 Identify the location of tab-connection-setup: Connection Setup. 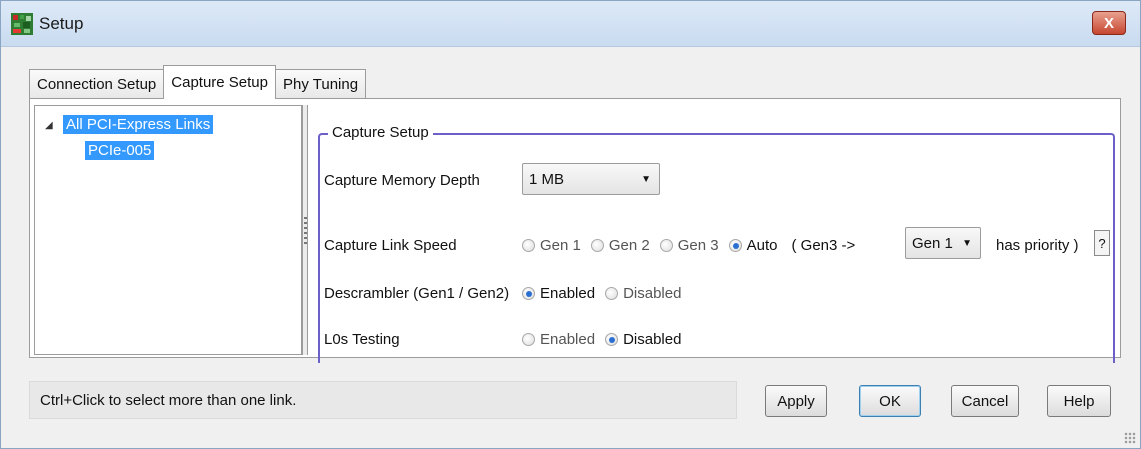
(97, 84).